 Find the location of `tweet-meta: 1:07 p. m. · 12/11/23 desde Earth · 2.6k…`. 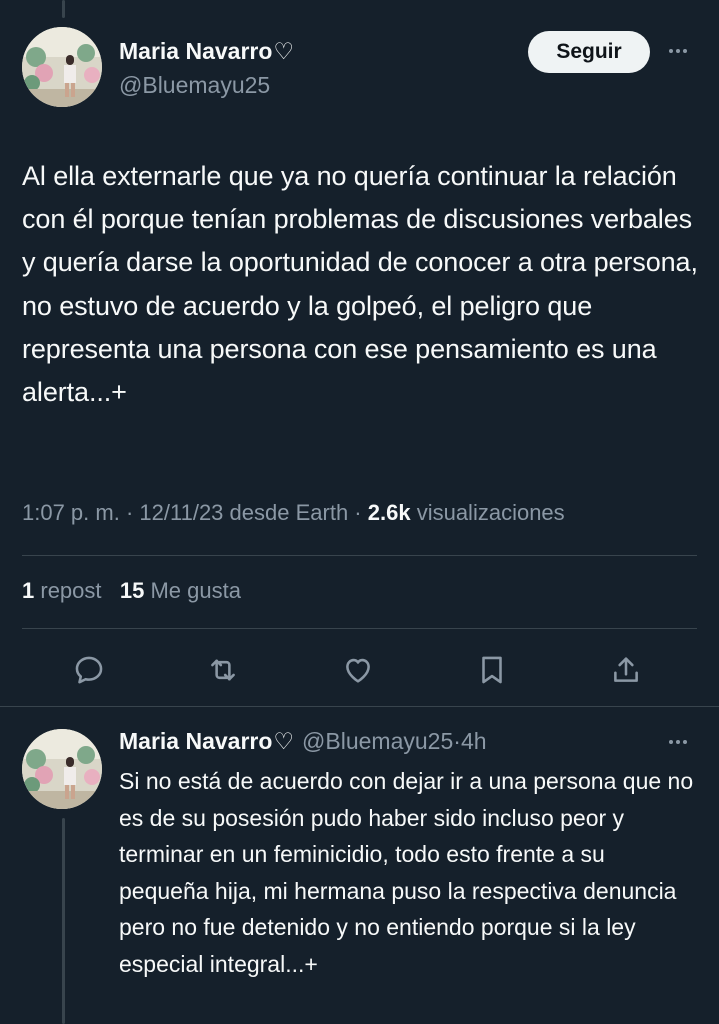

tweet-meta: 1:07 p. m. · 12/11/23 desde Earth · 2.6k… is located at coordinates (293, 513).